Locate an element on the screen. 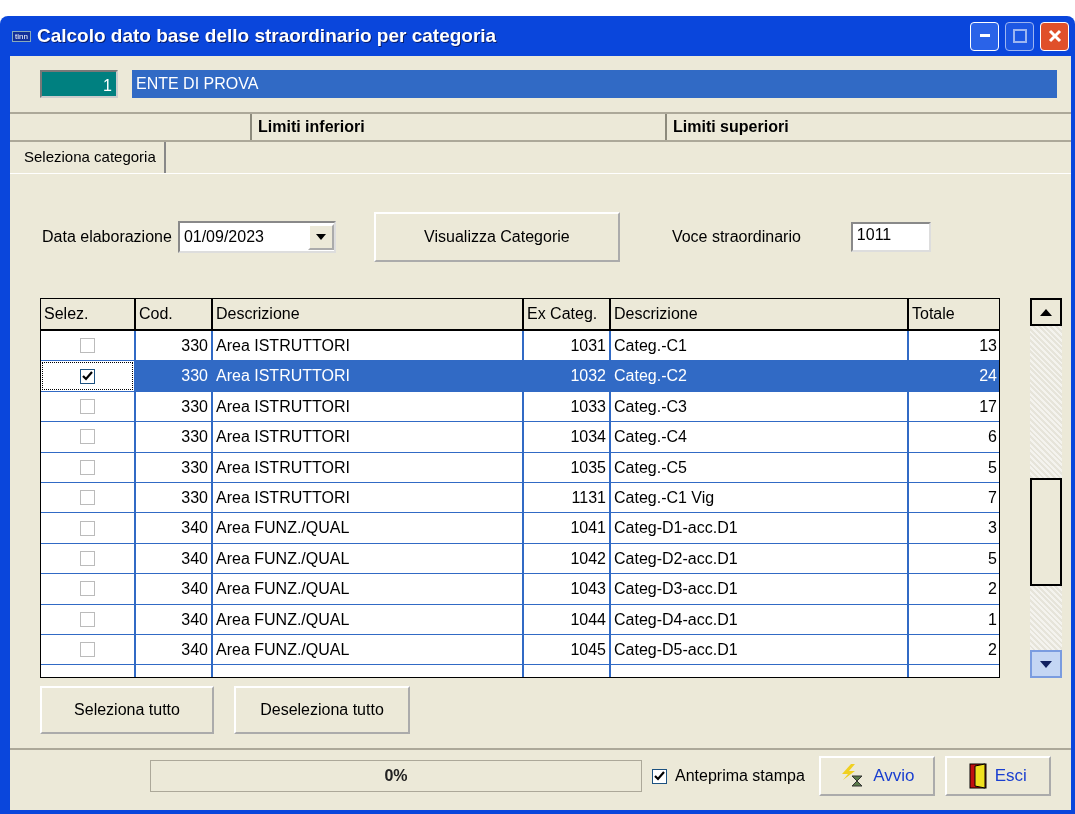  table-cell: 1041 is located at coordinates (565, 528).